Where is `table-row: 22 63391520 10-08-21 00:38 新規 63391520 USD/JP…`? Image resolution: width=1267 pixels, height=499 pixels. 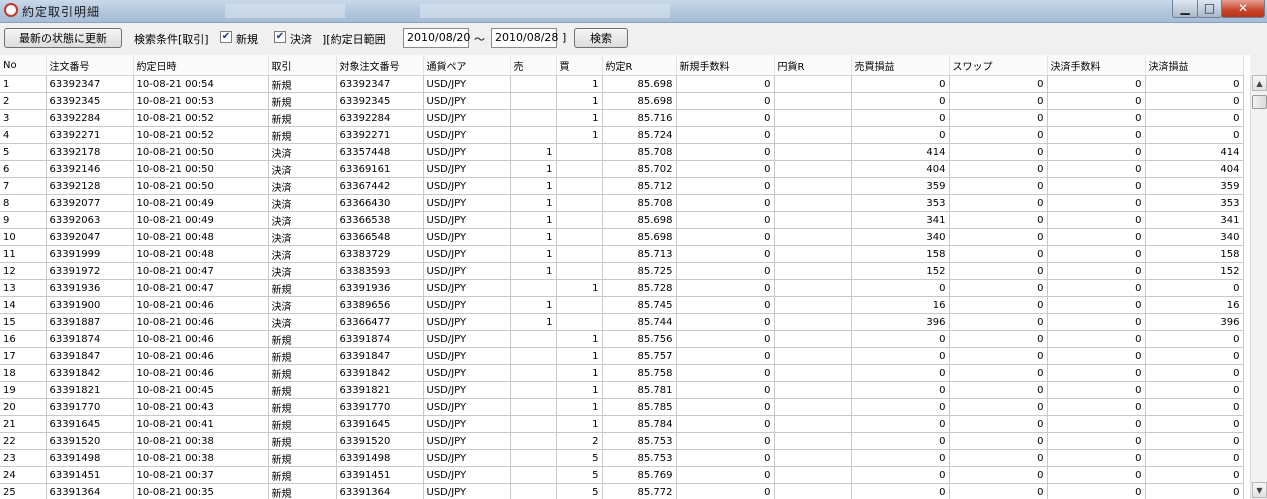 table-row: 22 63391520 10-08-21 00:38 新規 63391520 USD/JP… is located at coordinates (622, 441).